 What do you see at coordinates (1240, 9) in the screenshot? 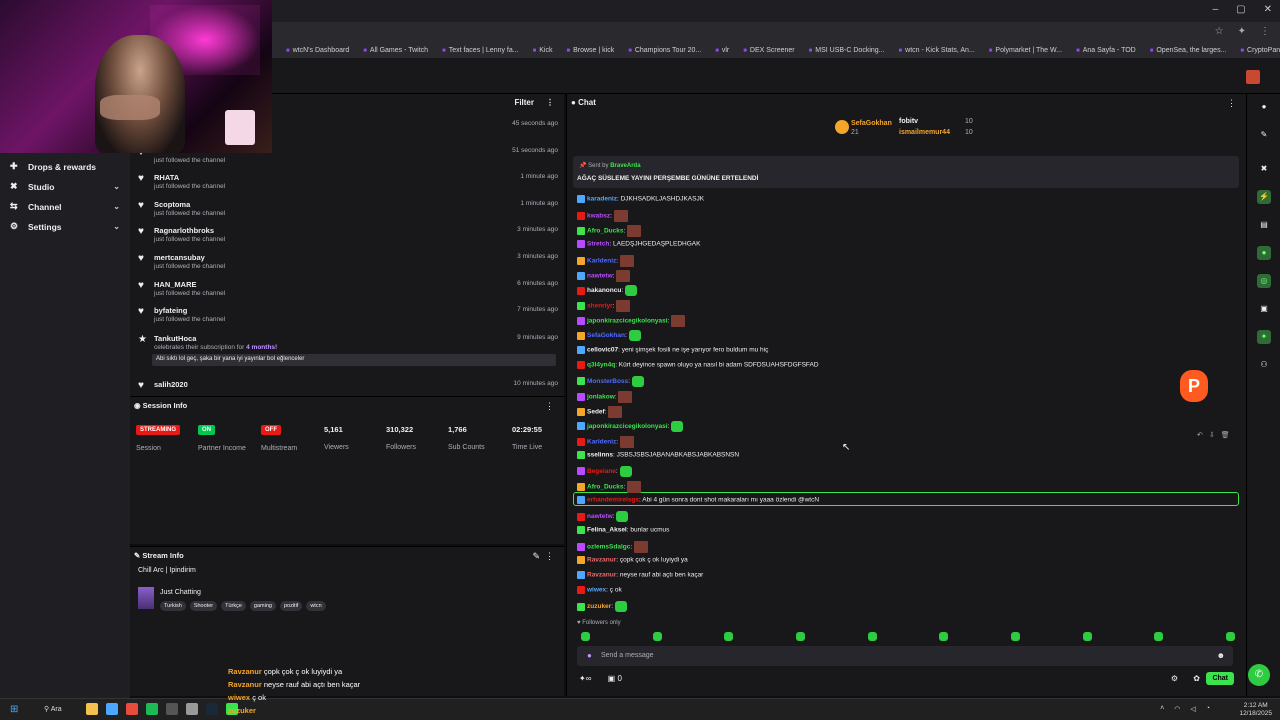
I see `maximize-icon: ▢` at bounding box center [1240, 9].